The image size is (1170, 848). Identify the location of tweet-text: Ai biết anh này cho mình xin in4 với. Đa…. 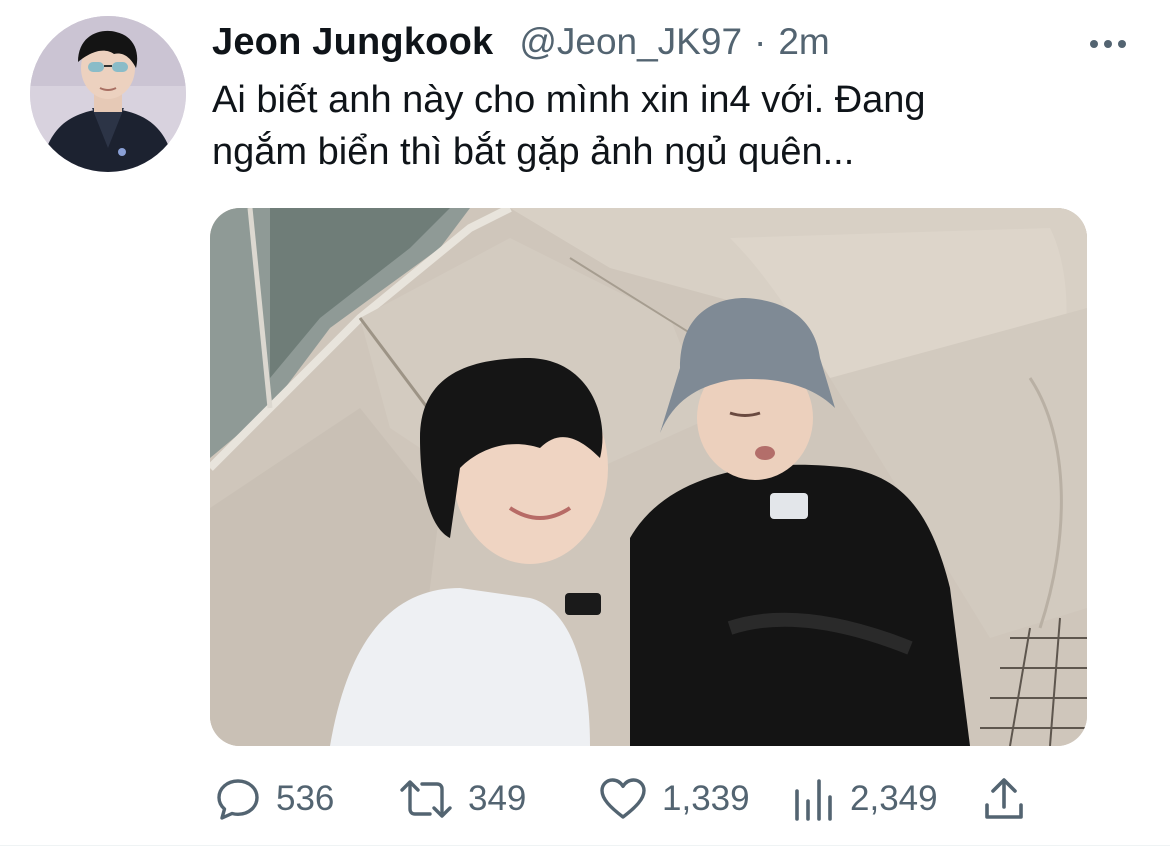
(662, 126).